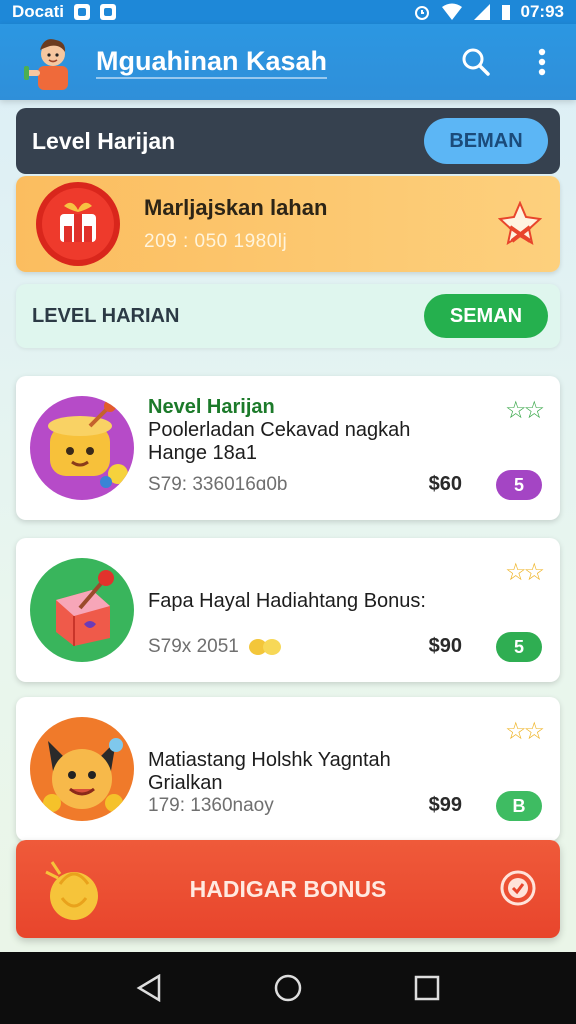  Describe the element at coordinates (236, 207) in the screenshot. I see `promo-title: Marljajskan lahan` at that location.